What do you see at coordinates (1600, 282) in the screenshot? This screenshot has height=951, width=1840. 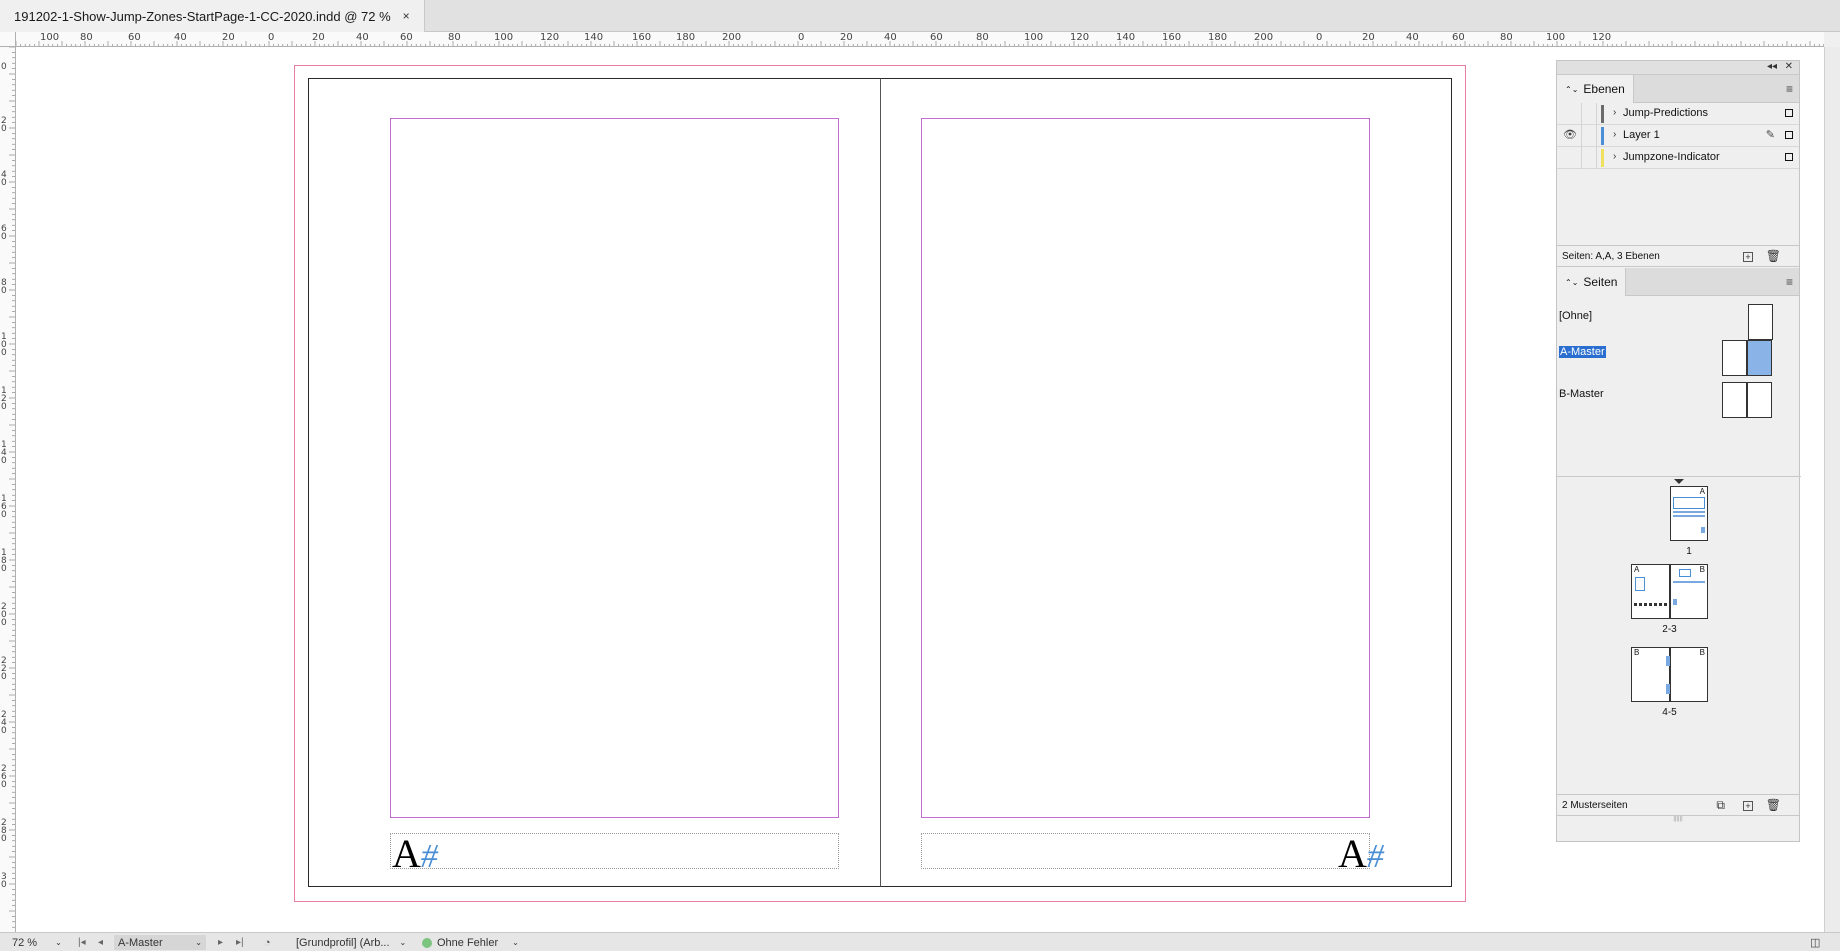 I see `tab-seiten-label: Seiten` at bounding box center [1600, 282].